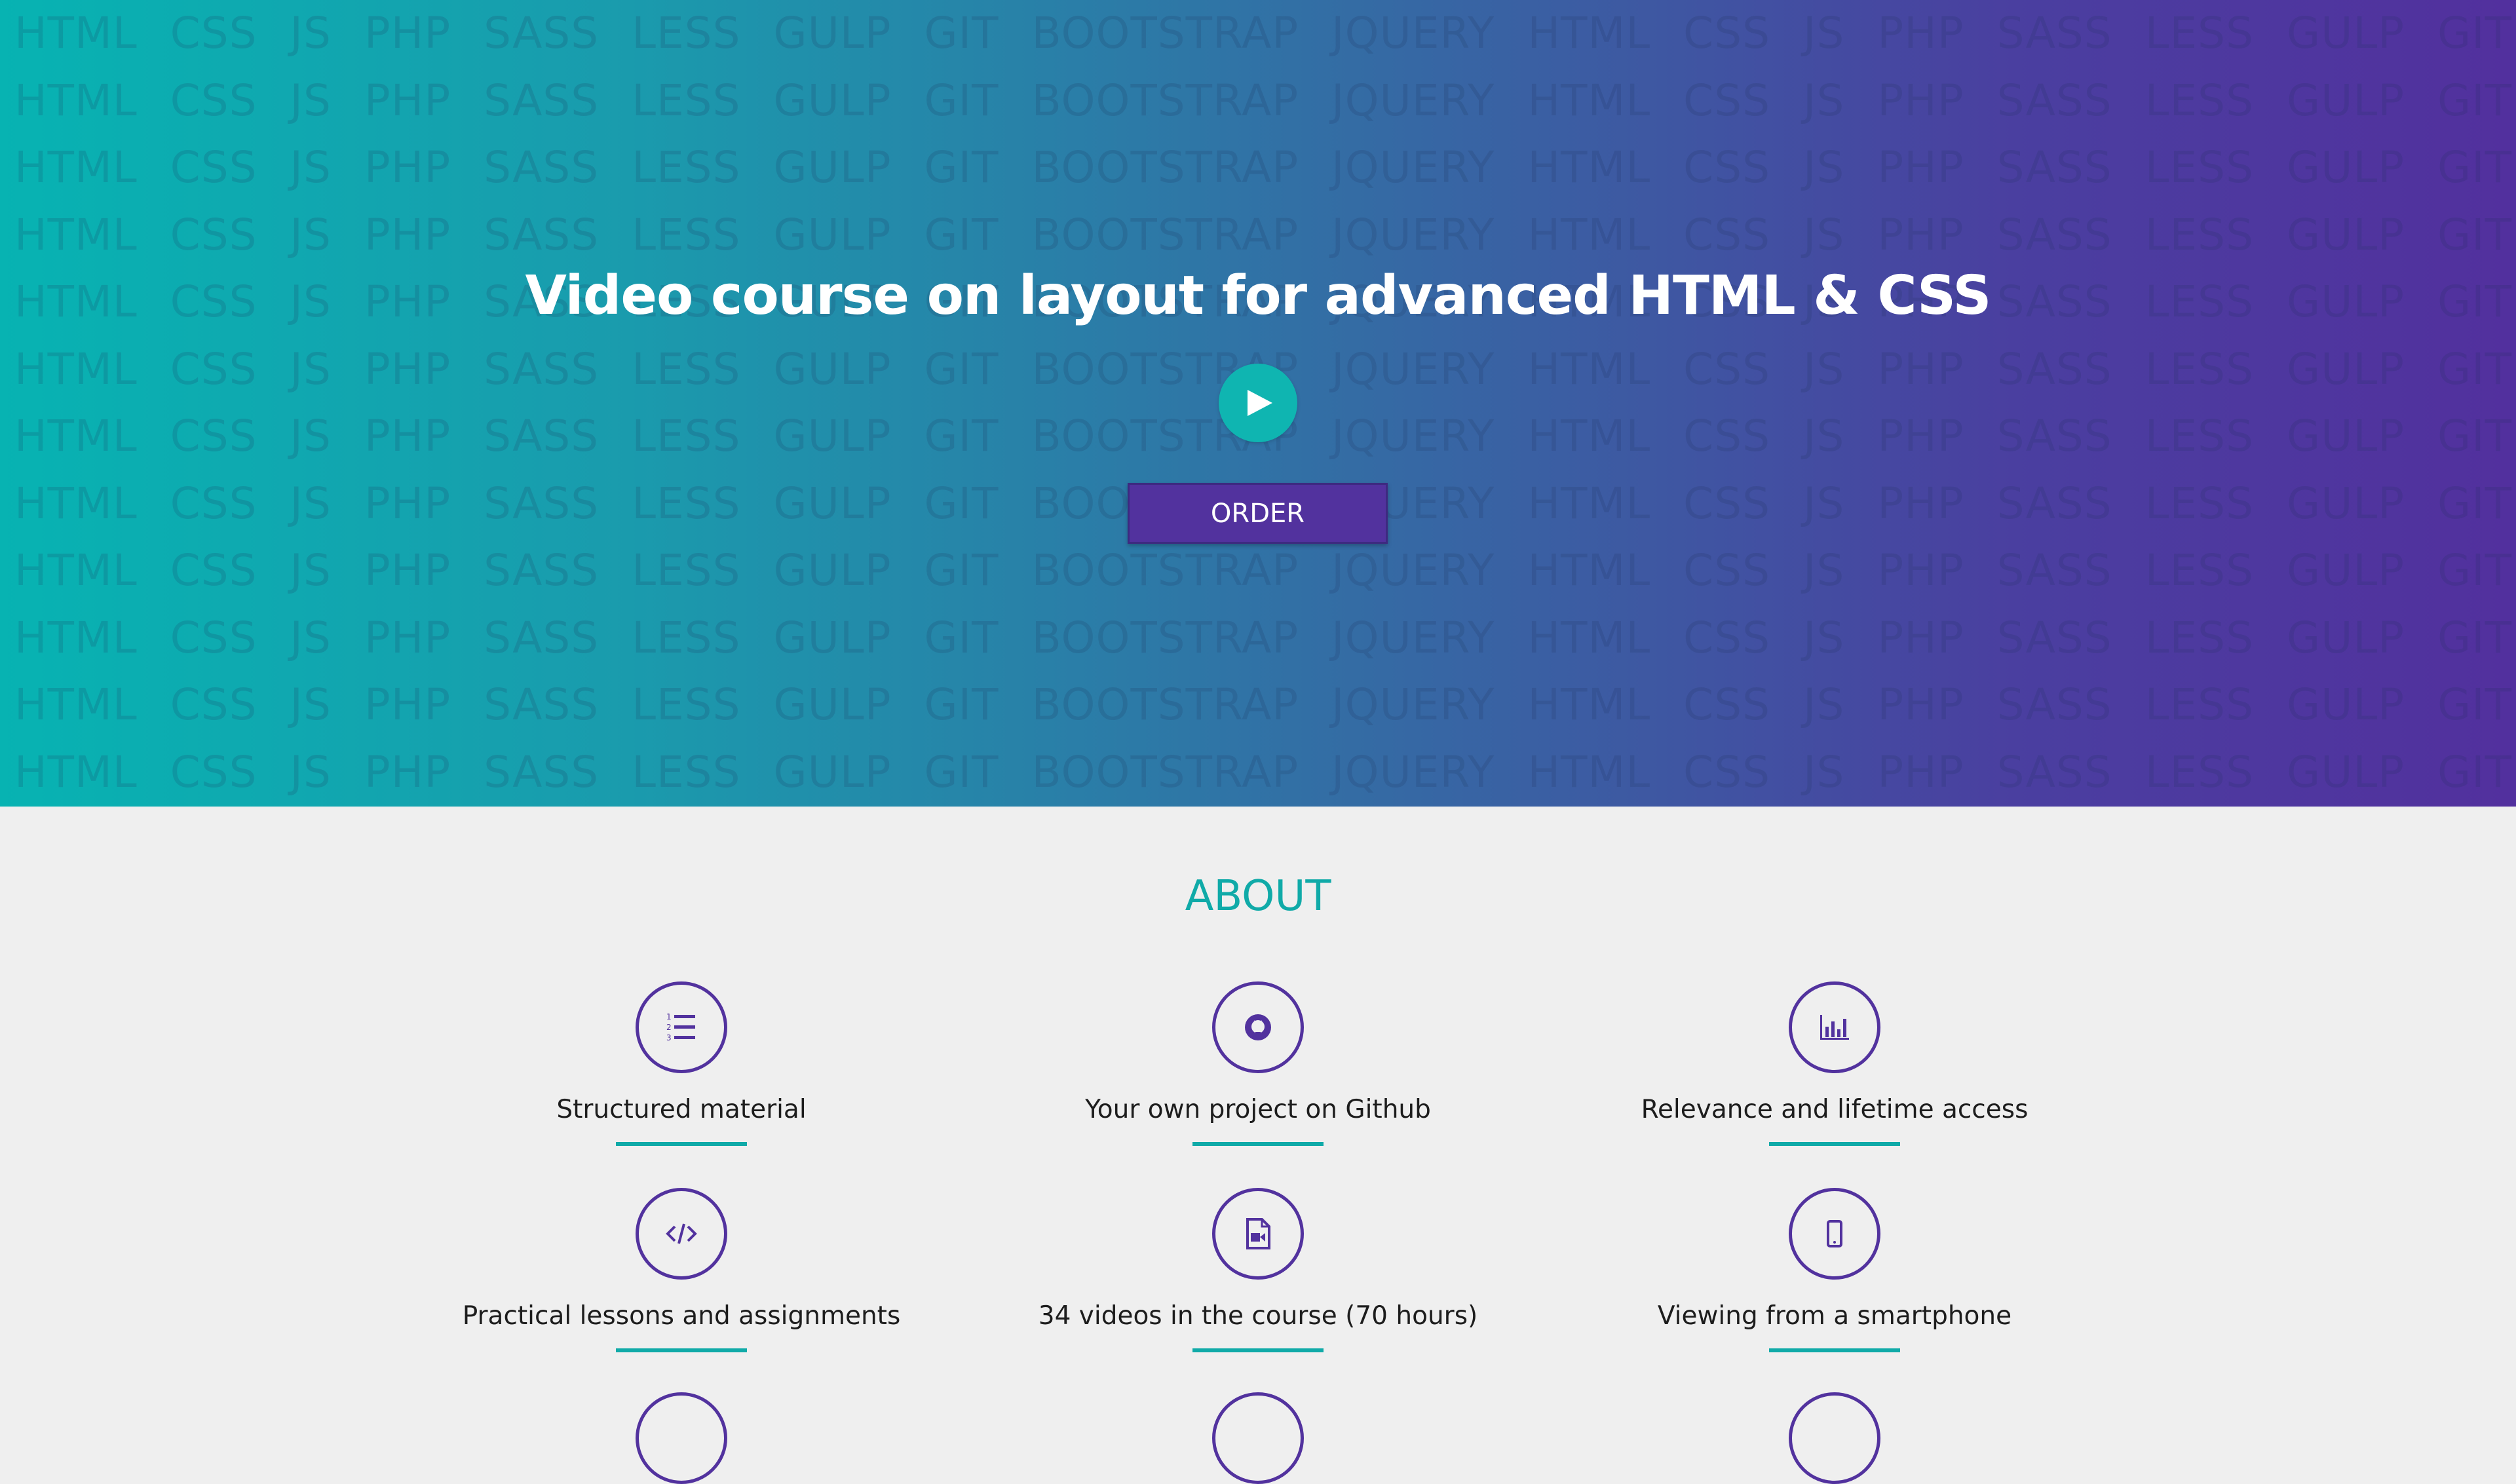 The height and width of the screenshot is (1484, 2516). Describe the element at coordinates (669, 1027) in the screenshot. I see `svg-text: 2` at that location.